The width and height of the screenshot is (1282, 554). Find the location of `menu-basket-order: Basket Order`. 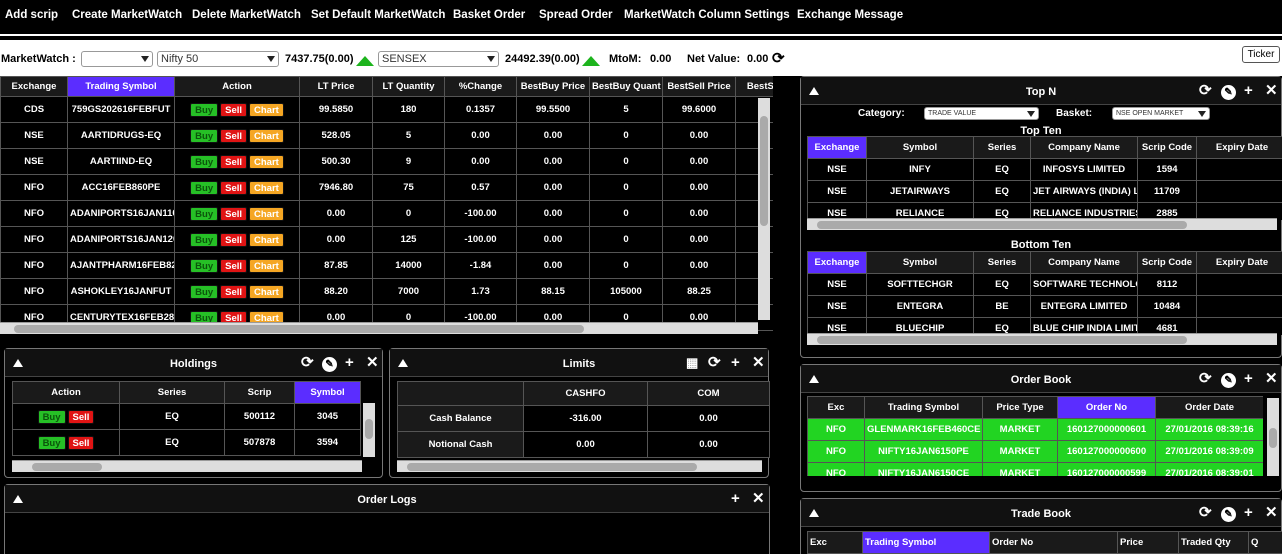

menu-basket-order: Basket Order is located at coordinates (489, 15).